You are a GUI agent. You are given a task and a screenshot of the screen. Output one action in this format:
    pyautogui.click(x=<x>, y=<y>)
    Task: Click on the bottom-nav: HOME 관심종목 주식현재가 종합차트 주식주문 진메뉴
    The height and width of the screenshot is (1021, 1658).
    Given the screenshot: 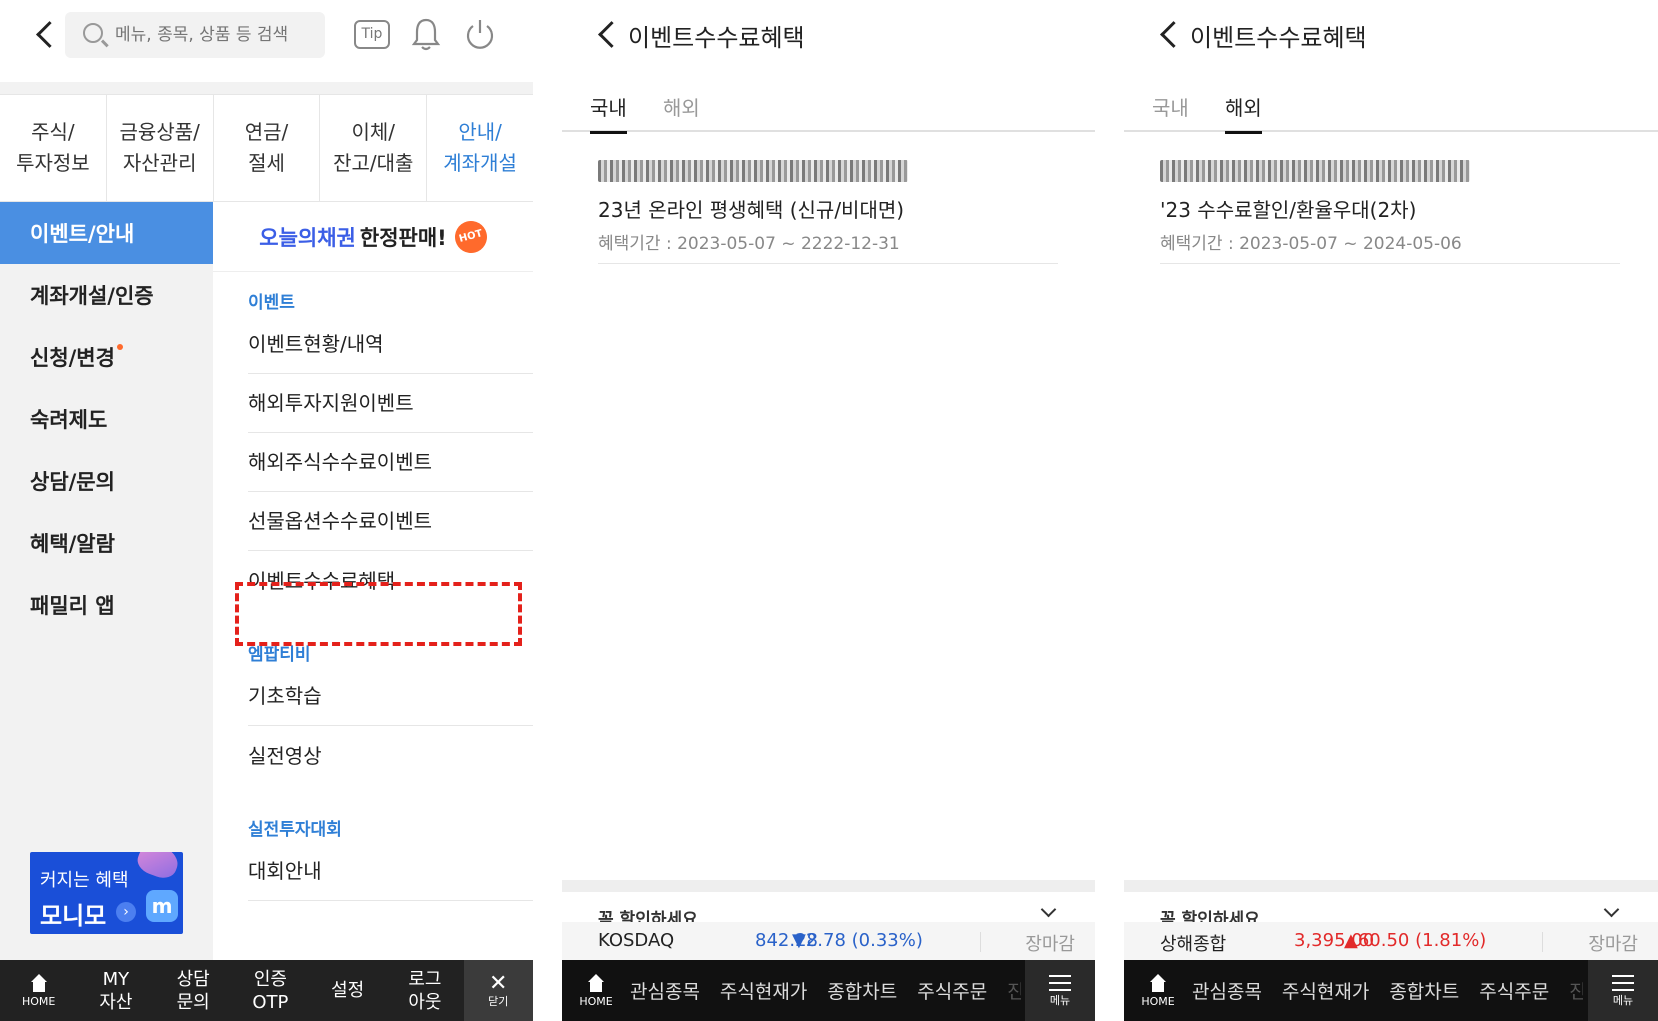 What is the action you would take?
    pyautogui.click(x=1391, y=990)
    